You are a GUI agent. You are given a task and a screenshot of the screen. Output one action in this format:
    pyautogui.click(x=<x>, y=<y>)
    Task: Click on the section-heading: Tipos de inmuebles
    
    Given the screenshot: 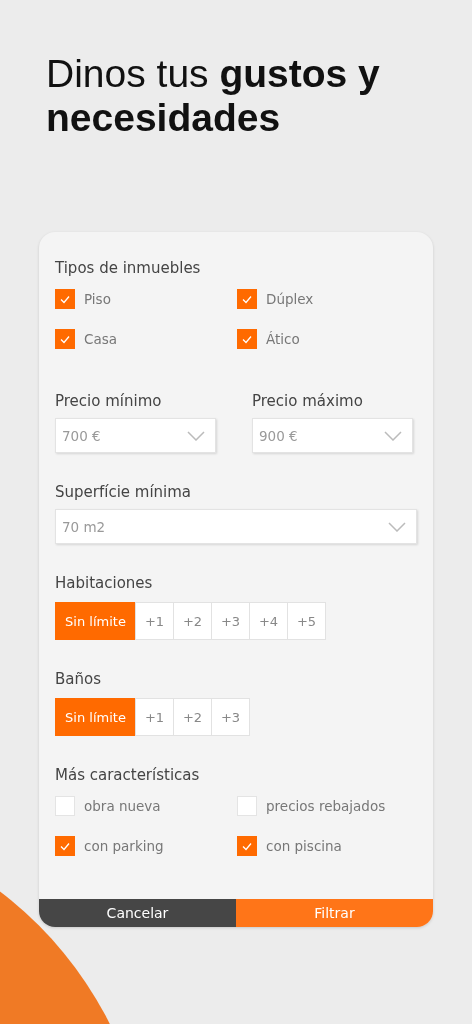 What is the action you would take?
    pyautogui.click(x=128, y=268)
    